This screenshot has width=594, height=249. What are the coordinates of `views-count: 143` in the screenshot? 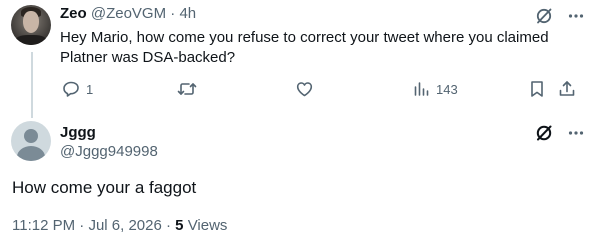 It's located at (447, 89).